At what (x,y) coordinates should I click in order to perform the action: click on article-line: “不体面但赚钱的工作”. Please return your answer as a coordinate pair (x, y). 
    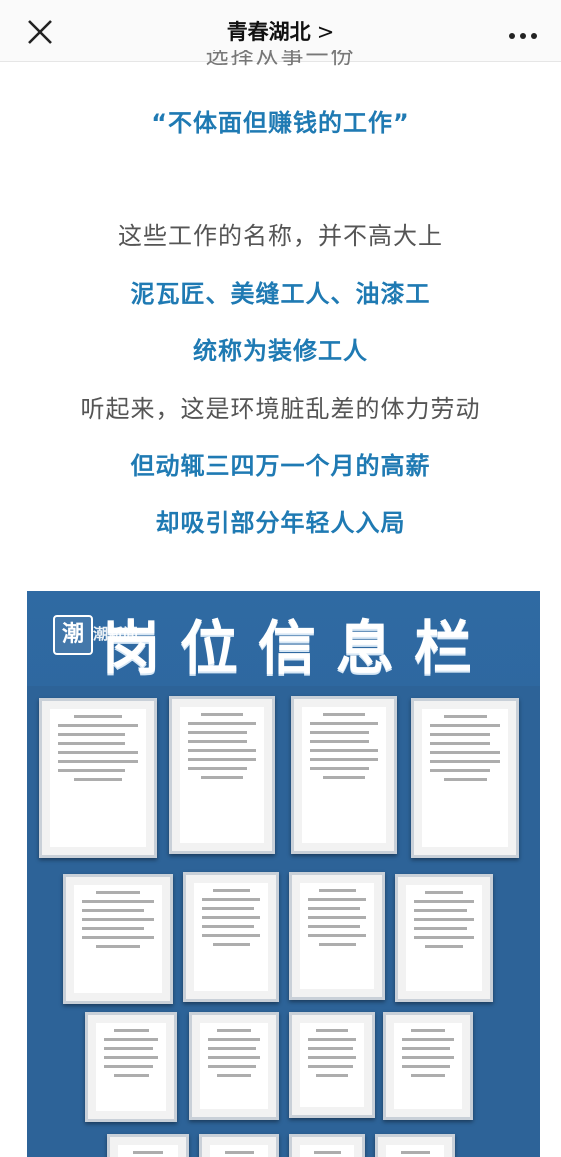
    Looking at the image, I should click on (280, 123).